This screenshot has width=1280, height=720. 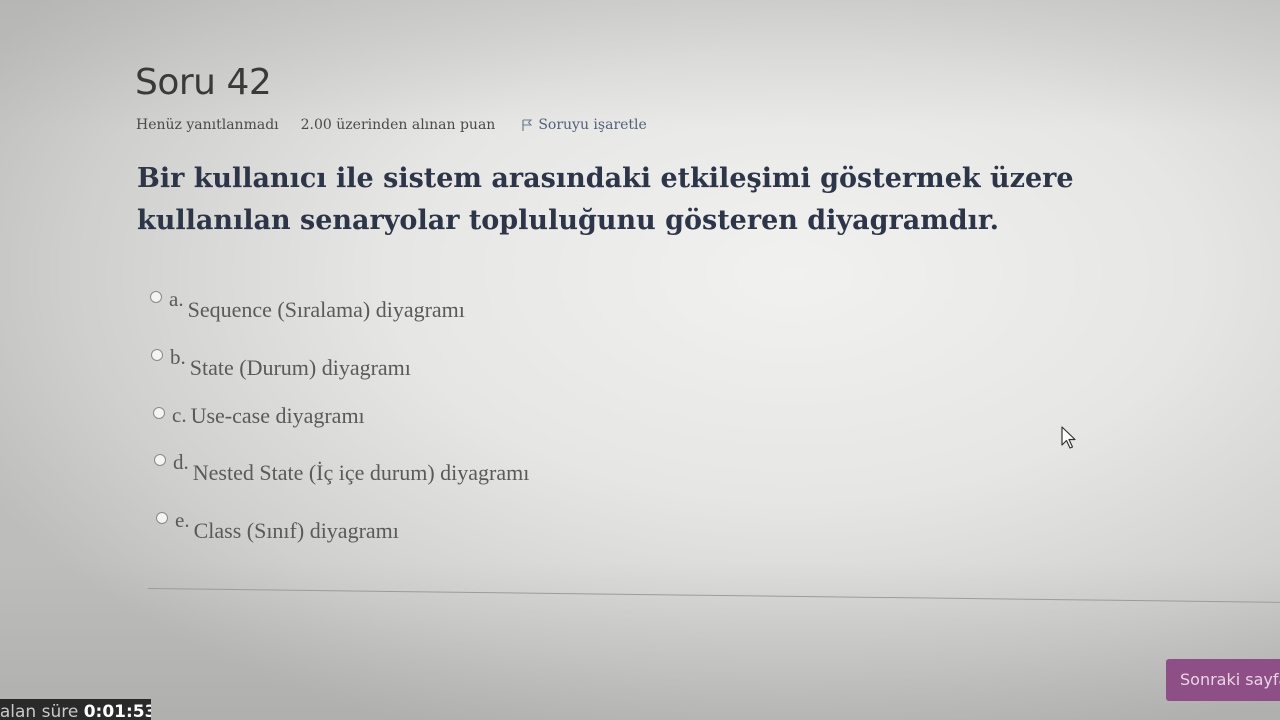 I want to click on answer-option-c: c. Use-case diyagramı, so click(x=259, y=416).